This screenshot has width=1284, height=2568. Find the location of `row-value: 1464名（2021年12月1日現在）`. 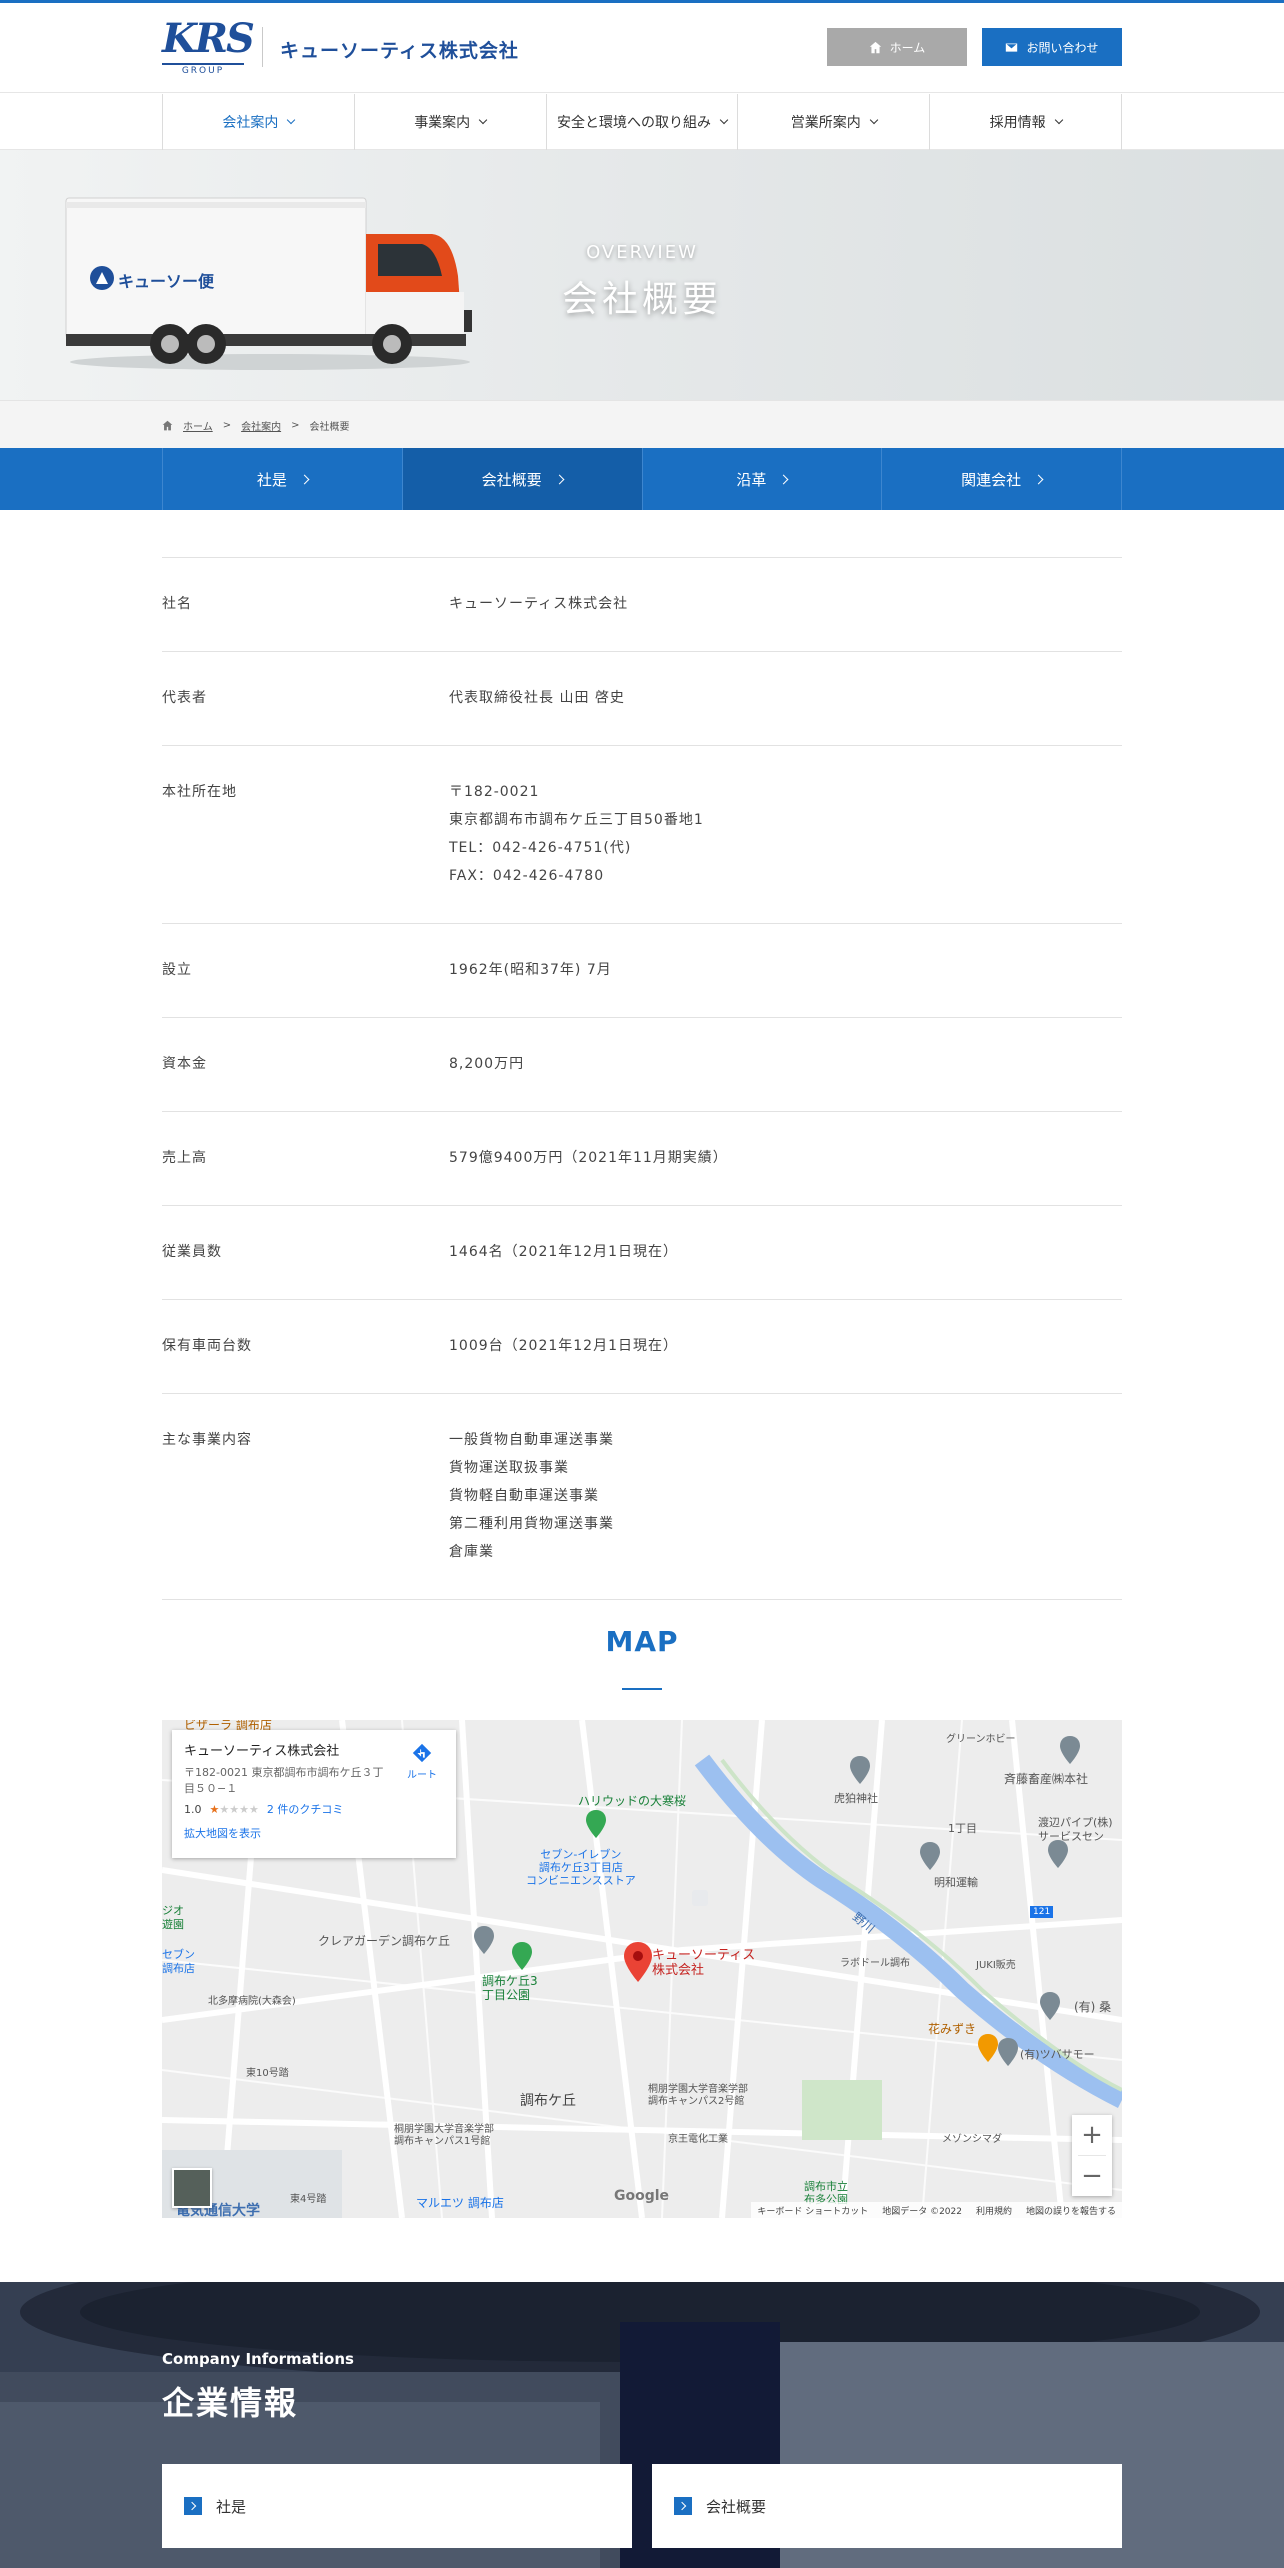

row-value: 1464名（2021年12月1日現在） is located at coordinates (785, 1252).